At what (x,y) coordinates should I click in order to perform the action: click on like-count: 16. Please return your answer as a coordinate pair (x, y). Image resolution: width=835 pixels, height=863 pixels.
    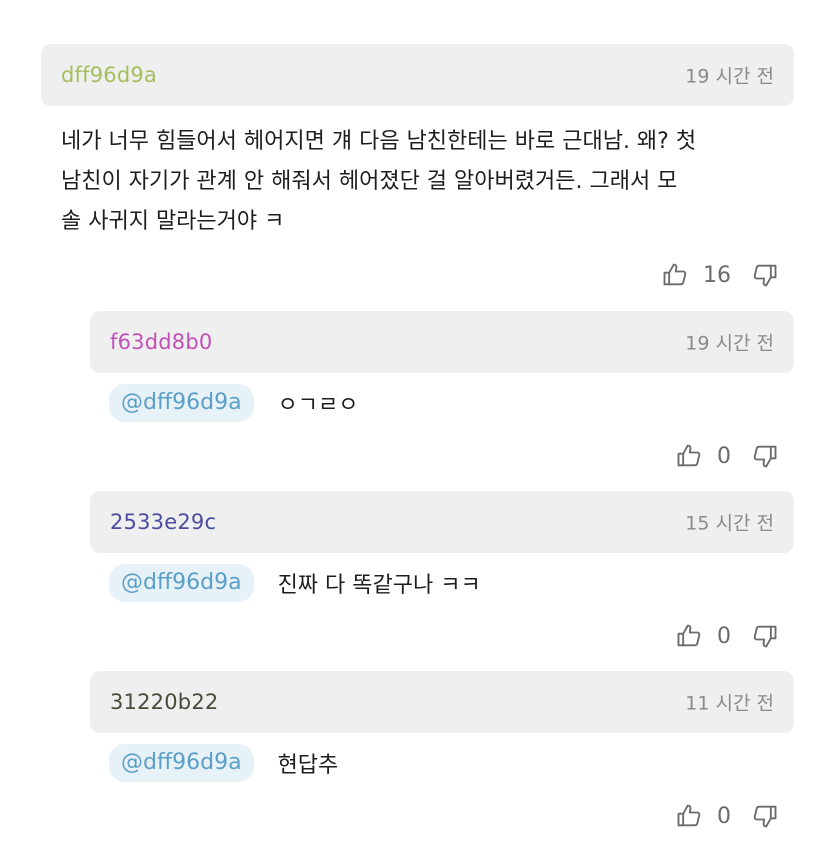
    Looking at the image, I should click on (717, 275).